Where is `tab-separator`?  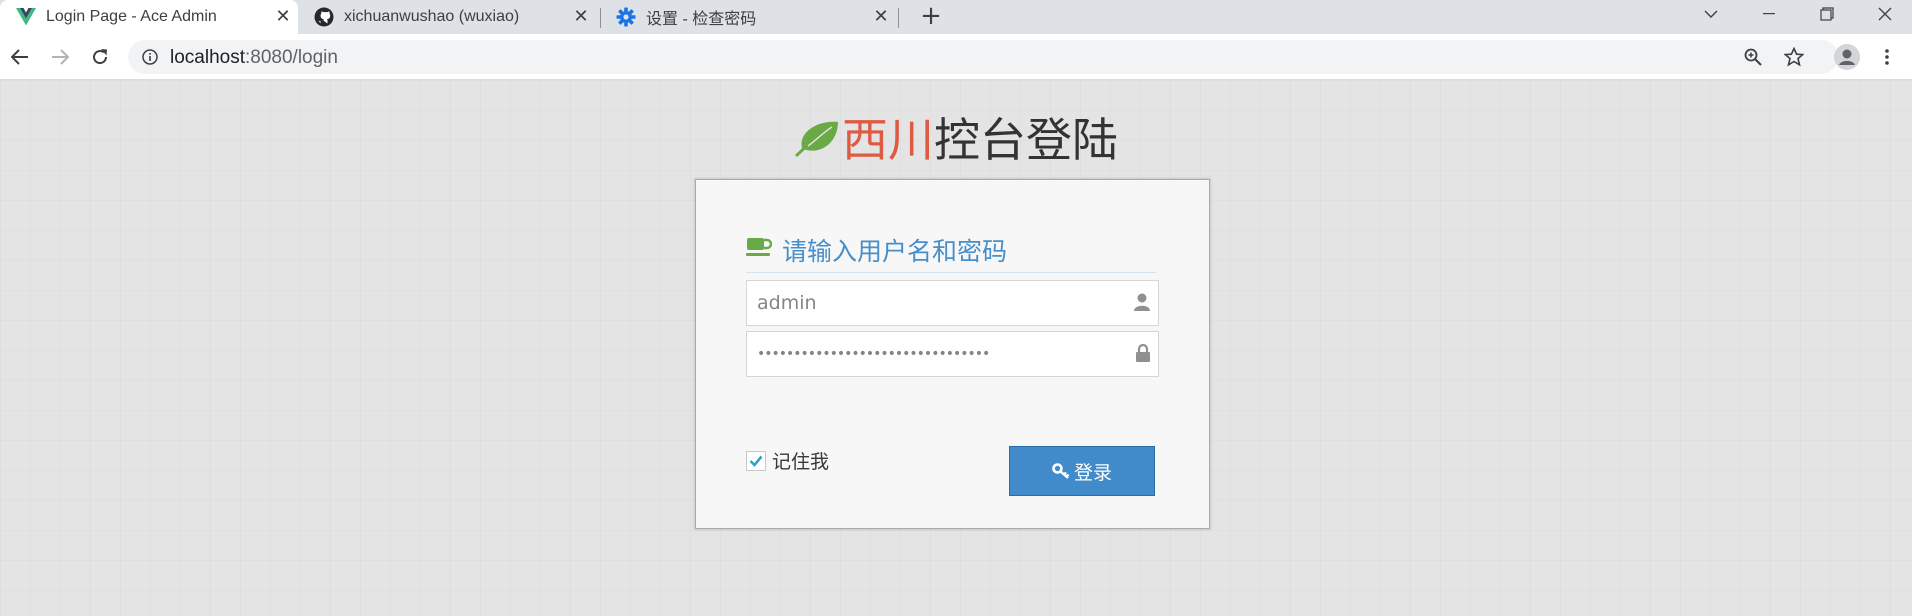
tab-separator is located at coordinates (898, 18).